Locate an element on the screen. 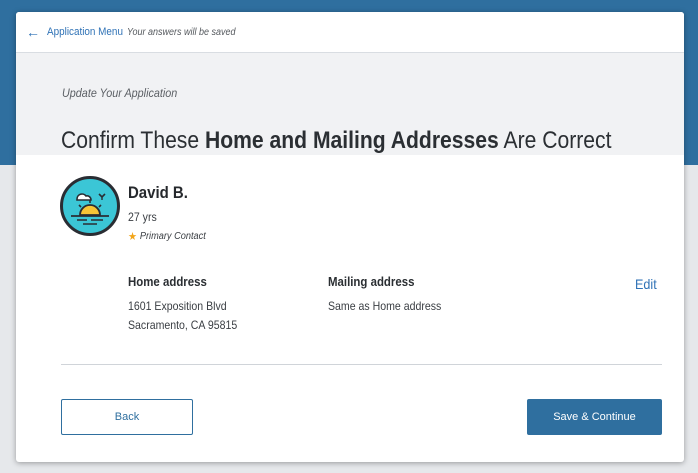 This screenshot has width=698, height=473. contact-age: 27 yrs is located at coordinates (142, 217).